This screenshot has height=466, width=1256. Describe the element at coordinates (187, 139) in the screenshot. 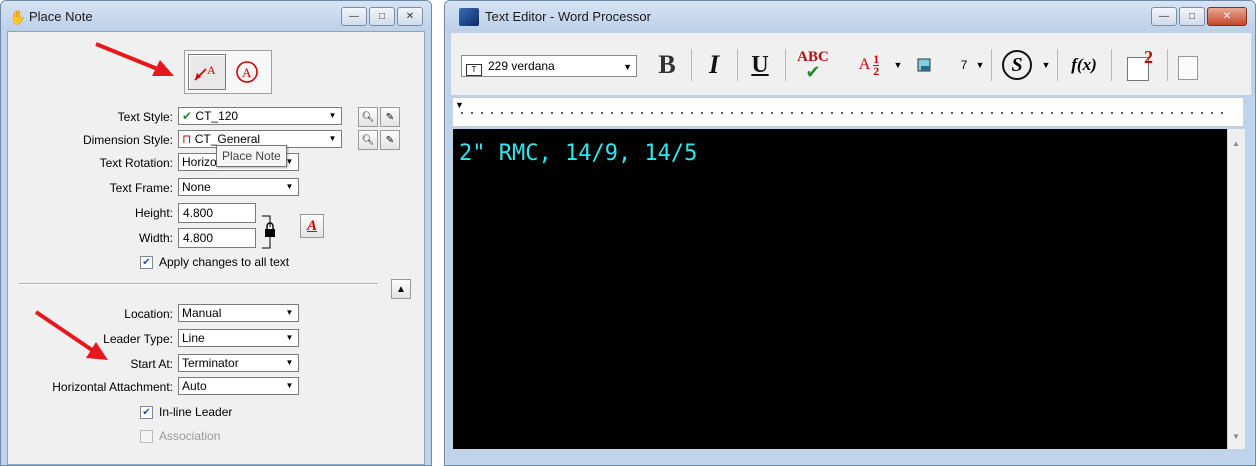

I see `dimension-icon: ⊓` at that location.